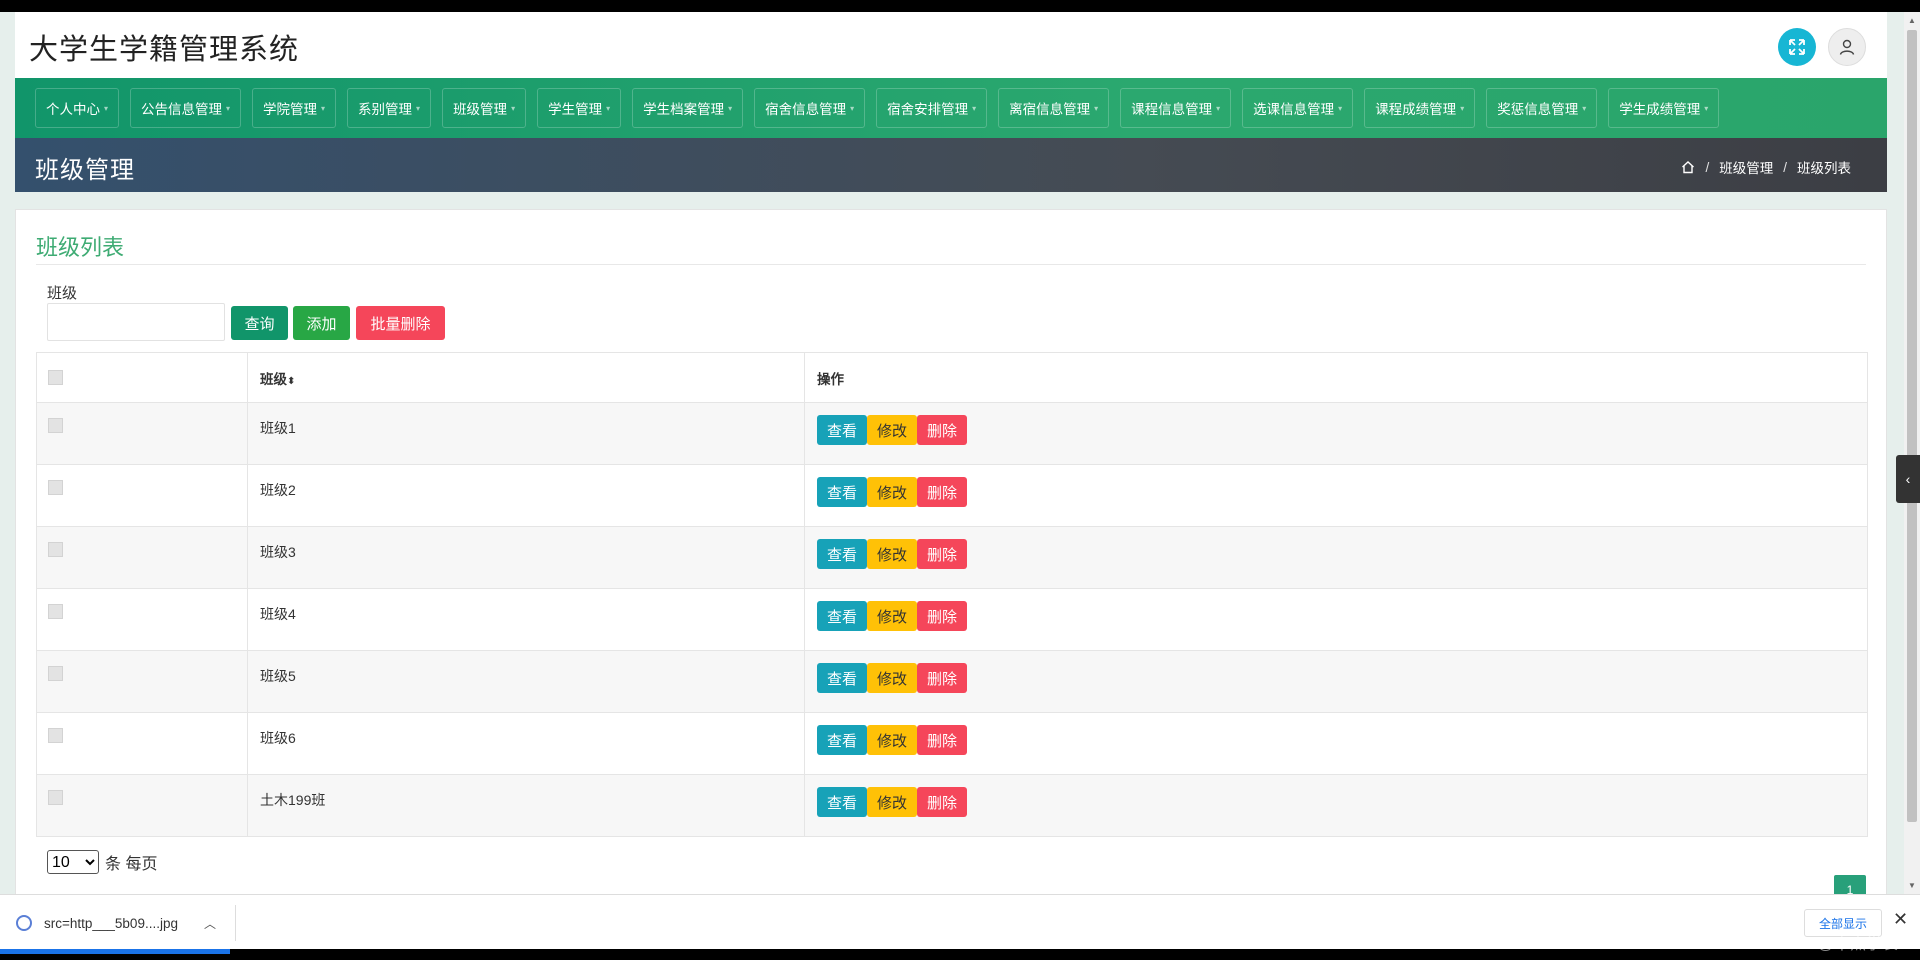 Image resolution: width=1920 pixels, height=960 pixels. I want to click on page-scrollbar: ▲ ▼, so click(1912, 453).